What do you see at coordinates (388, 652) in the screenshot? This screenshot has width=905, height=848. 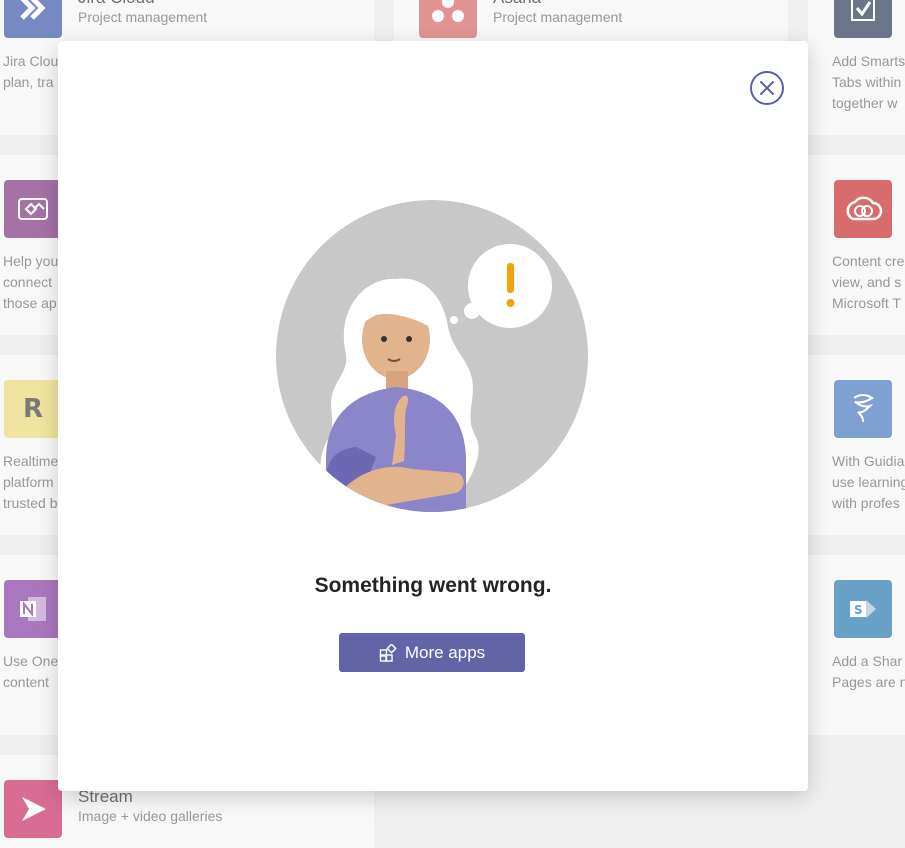 I see `apps-icon` at bounding box center [388, 652].